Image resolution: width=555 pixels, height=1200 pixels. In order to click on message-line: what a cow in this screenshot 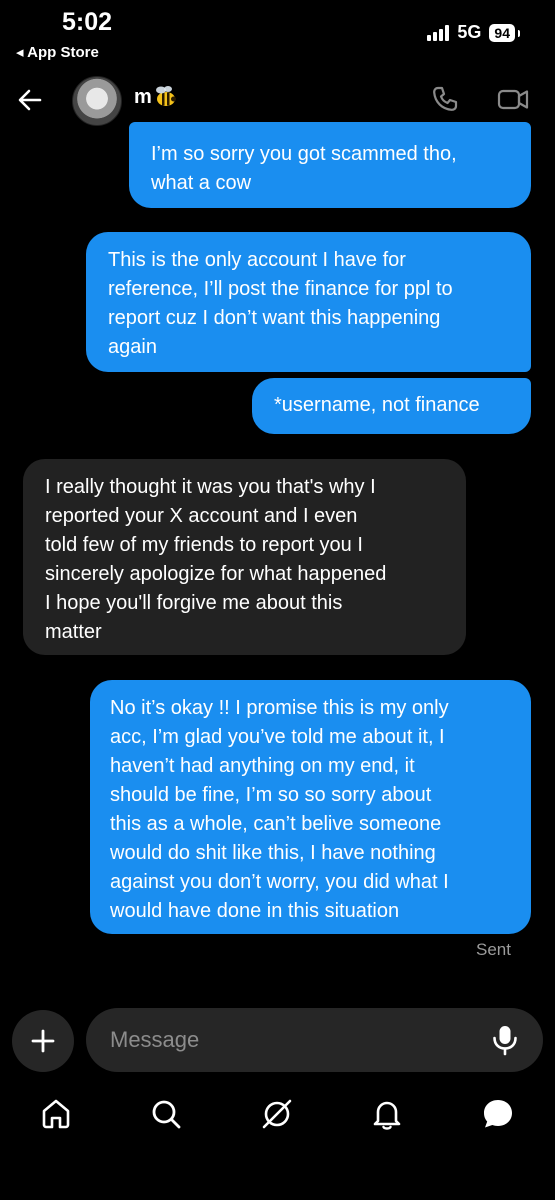, I will do `click(201, 183)`.